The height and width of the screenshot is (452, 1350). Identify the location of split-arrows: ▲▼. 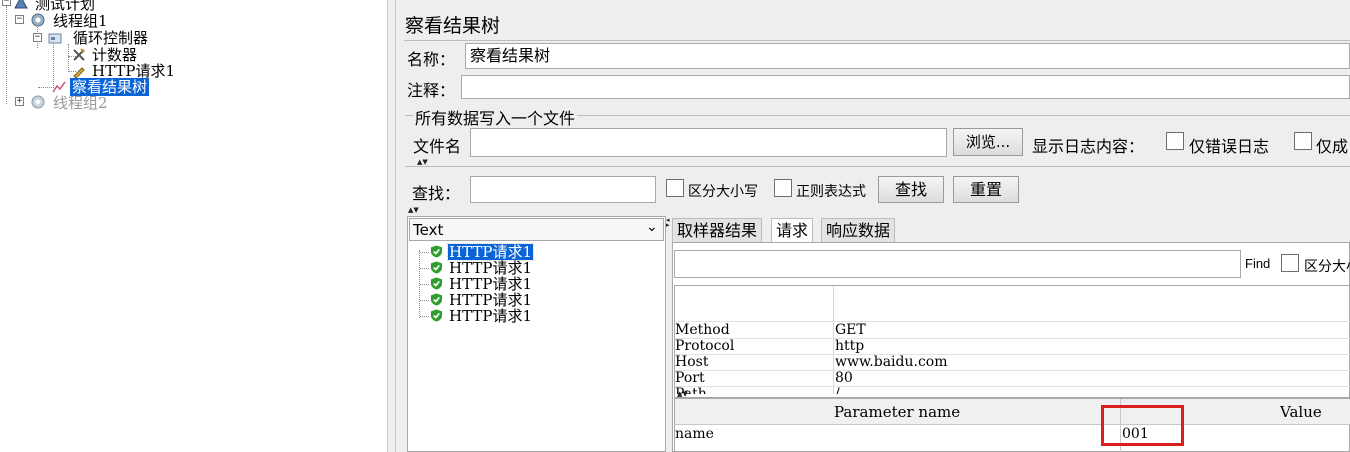
(682, 394).